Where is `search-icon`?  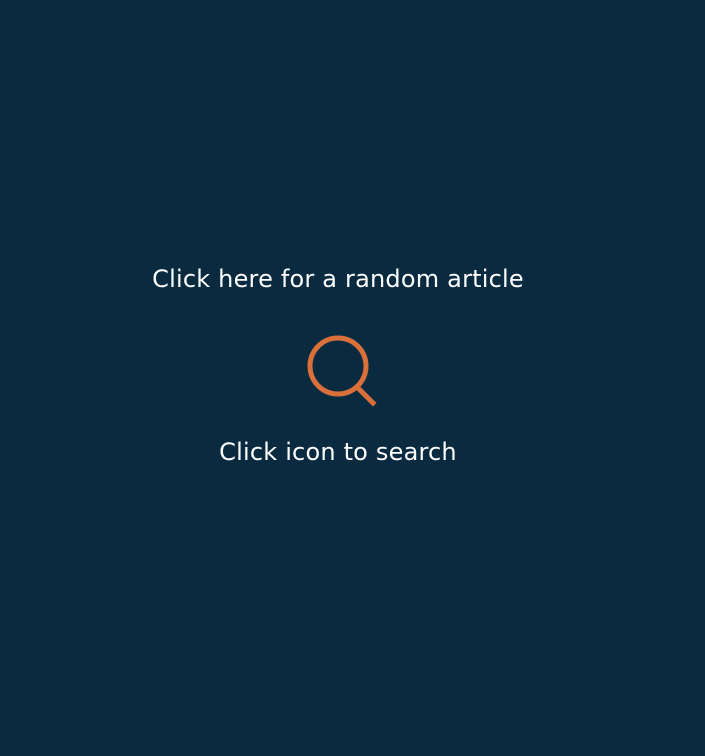 search-icon is located at coordinates (342, 371).